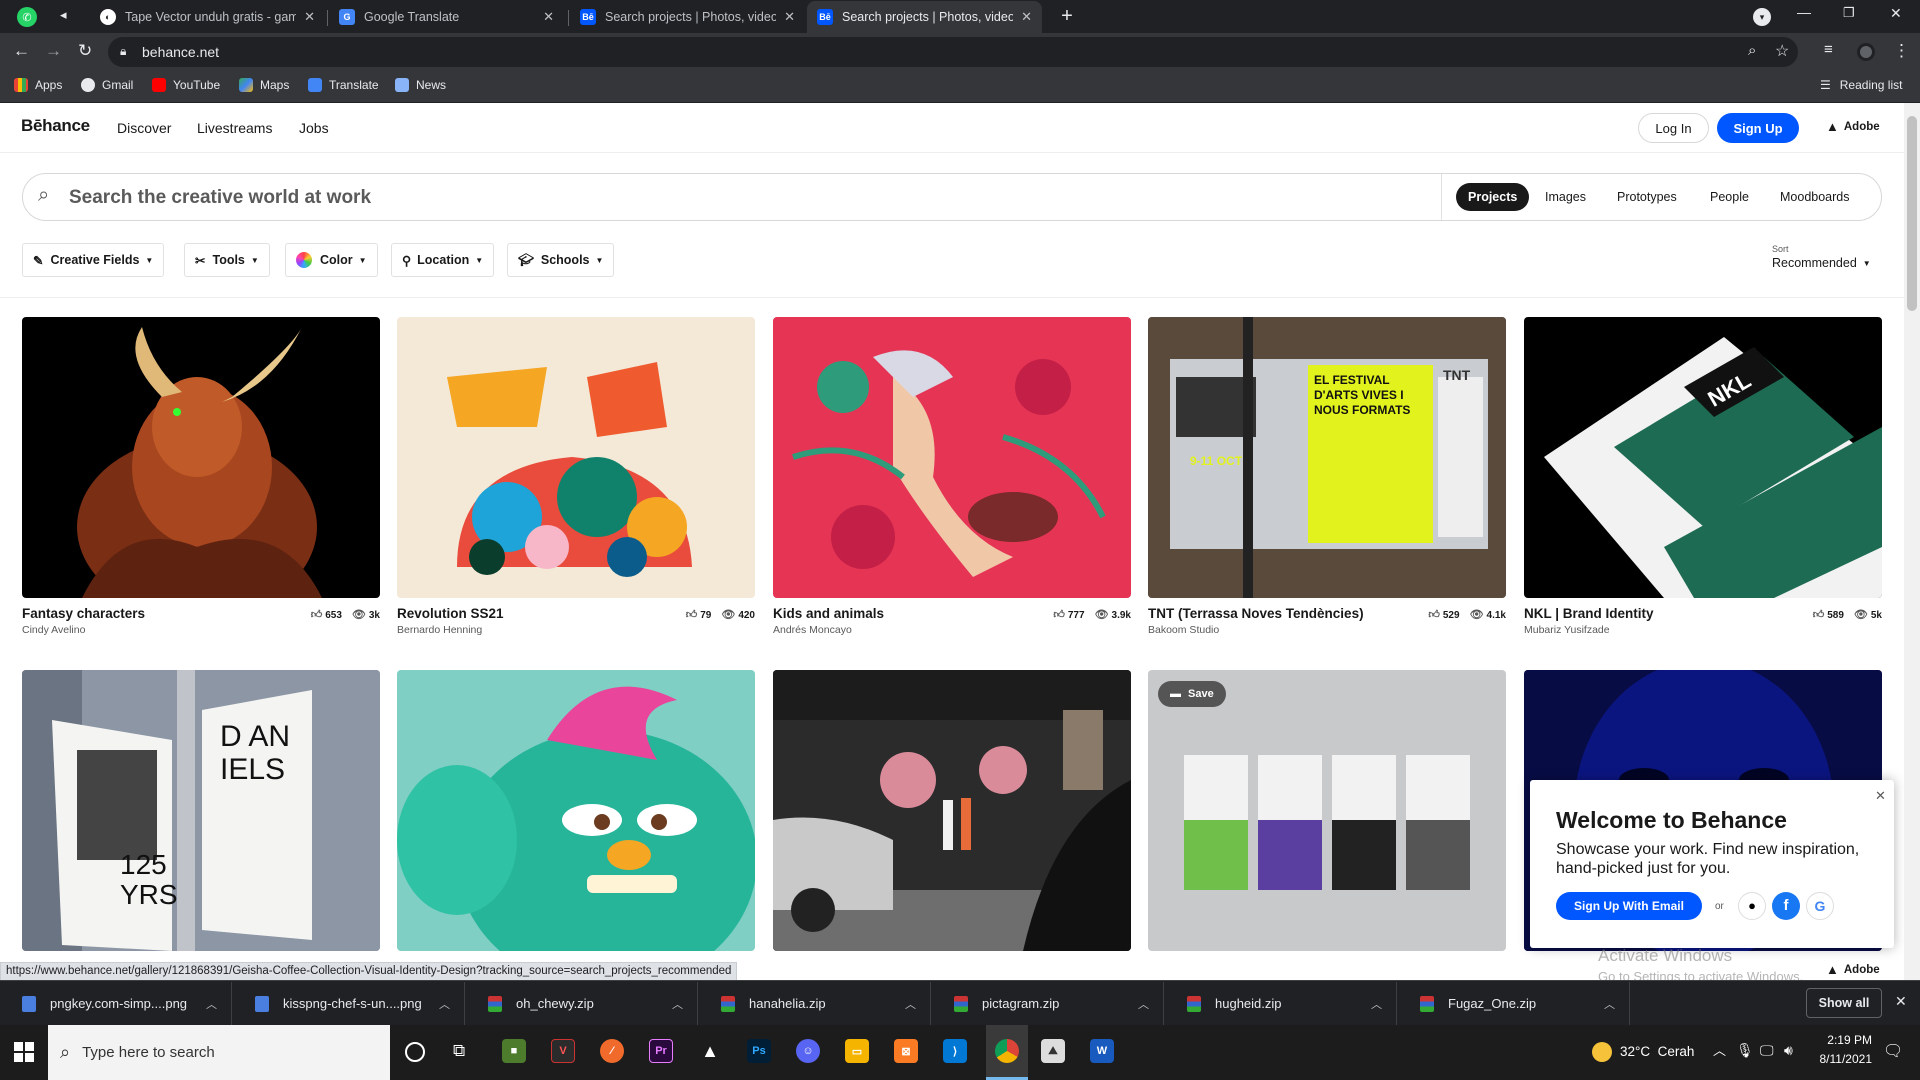 The height and width of the screenshot is (1080, 1920). I want to click on nav-jobs: Jobs, so click(314, 128).